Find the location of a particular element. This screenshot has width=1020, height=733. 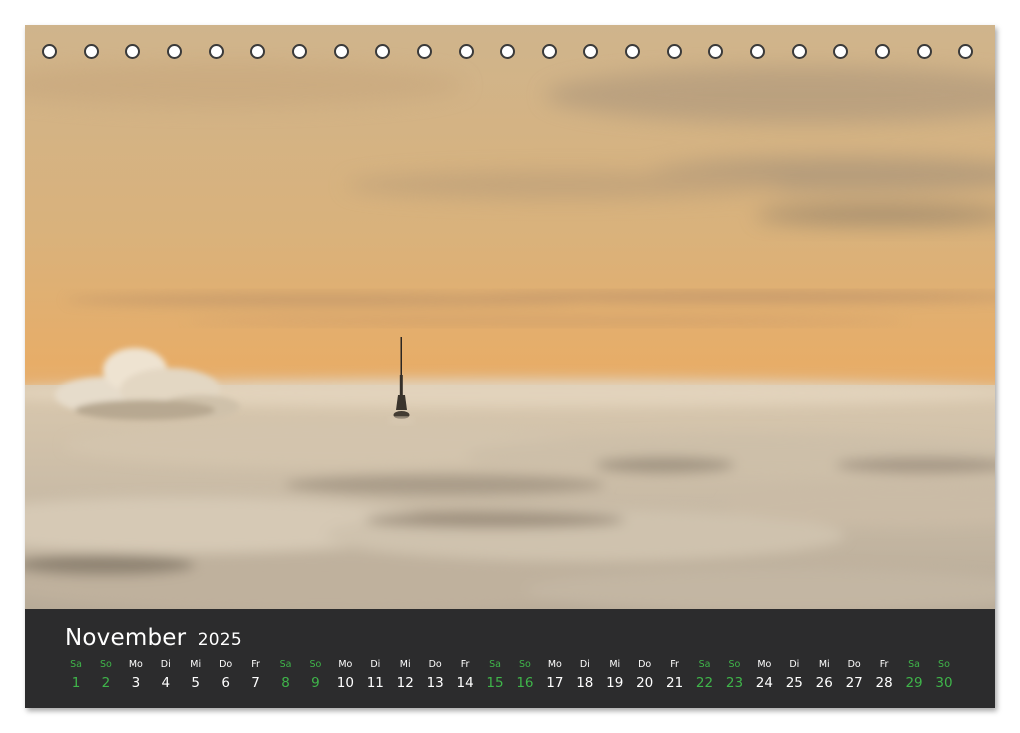

day-number: 25 is located at coordinates (794, 683).